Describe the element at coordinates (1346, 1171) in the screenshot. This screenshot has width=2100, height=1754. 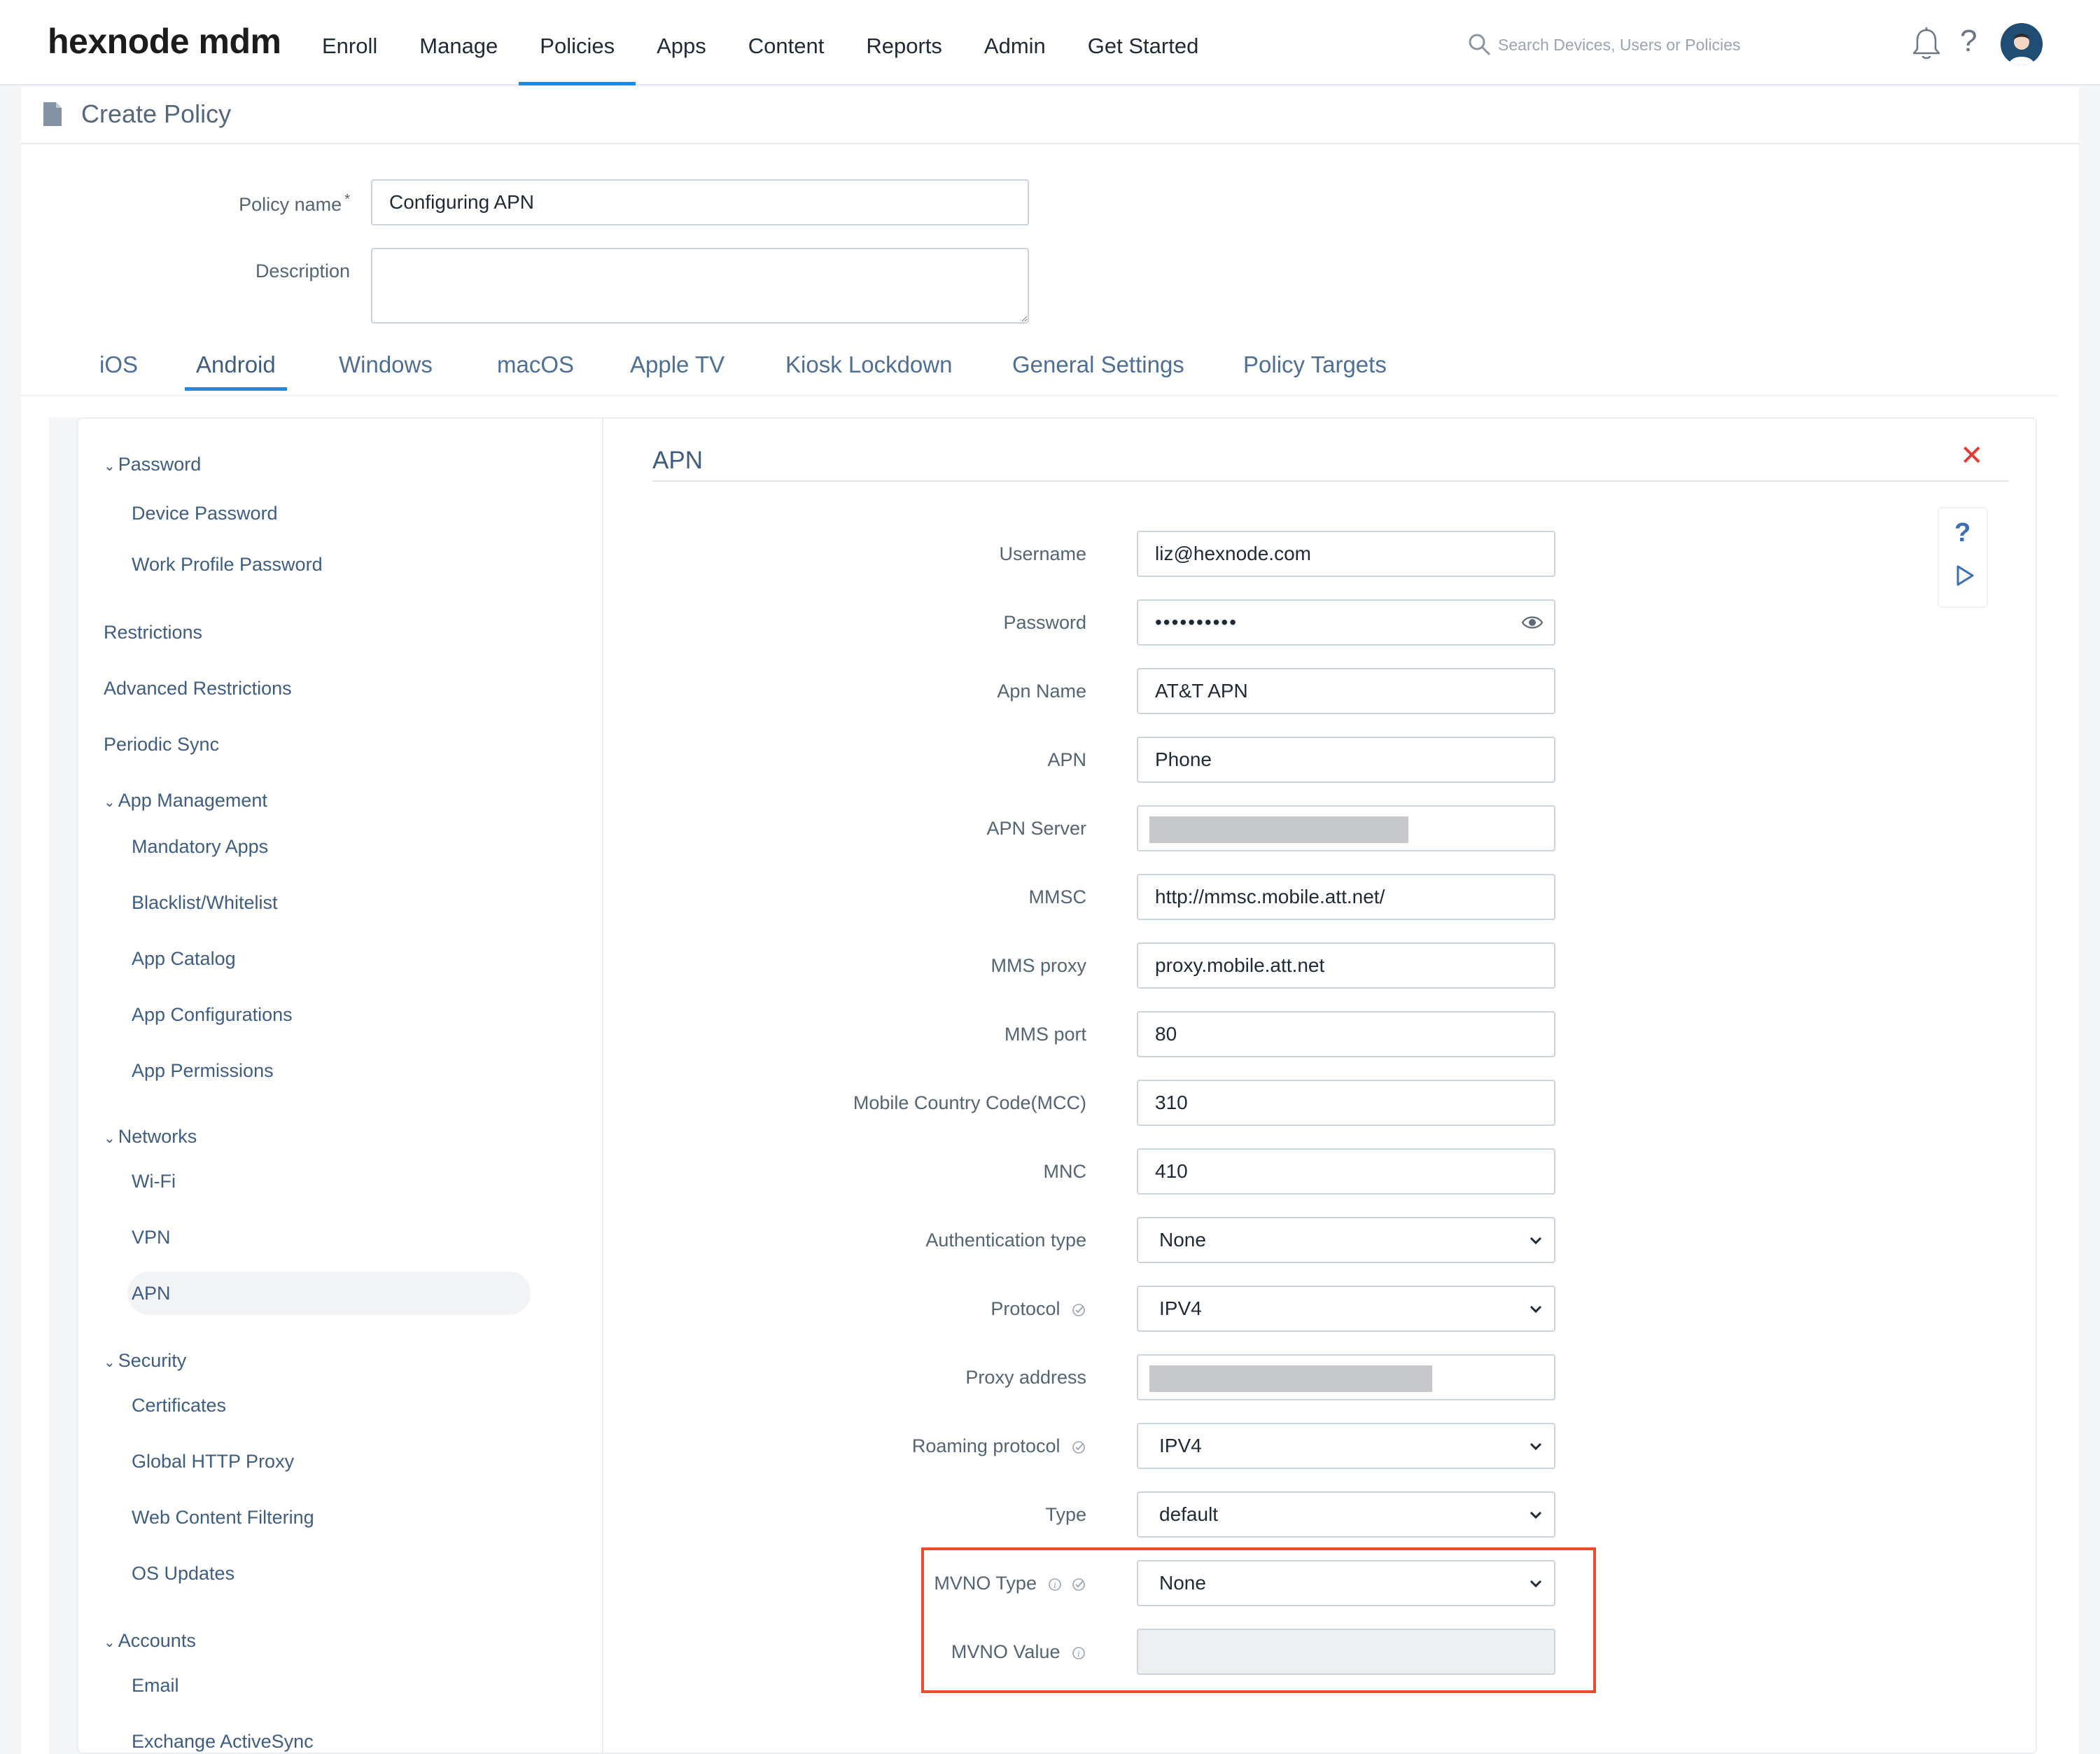
I see `mnc-input` at that location.